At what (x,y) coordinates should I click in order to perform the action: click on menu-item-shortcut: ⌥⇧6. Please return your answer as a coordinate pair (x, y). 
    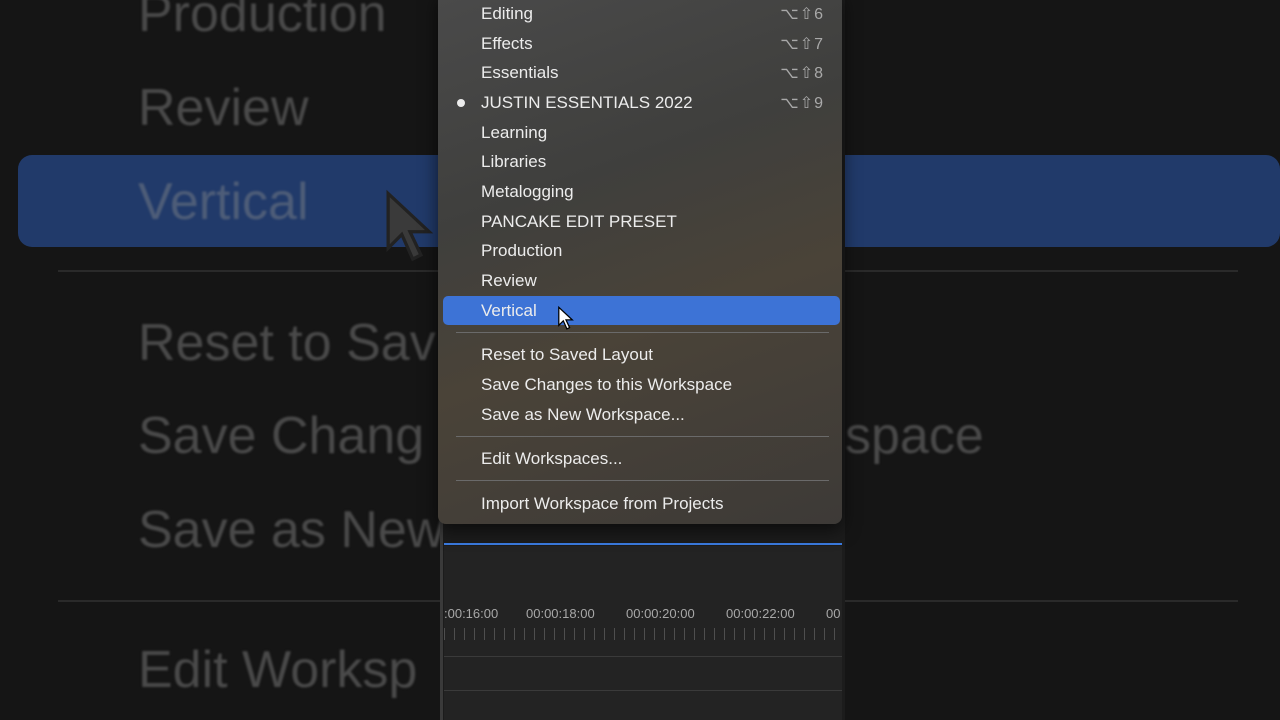
    Looking at the image, I should click on (802, 14).